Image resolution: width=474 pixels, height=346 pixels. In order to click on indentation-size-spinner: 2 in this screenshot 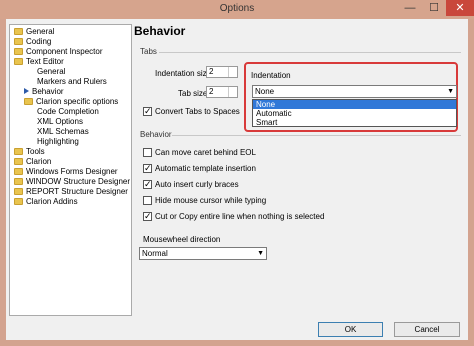, I will do `click(222, 72)`.